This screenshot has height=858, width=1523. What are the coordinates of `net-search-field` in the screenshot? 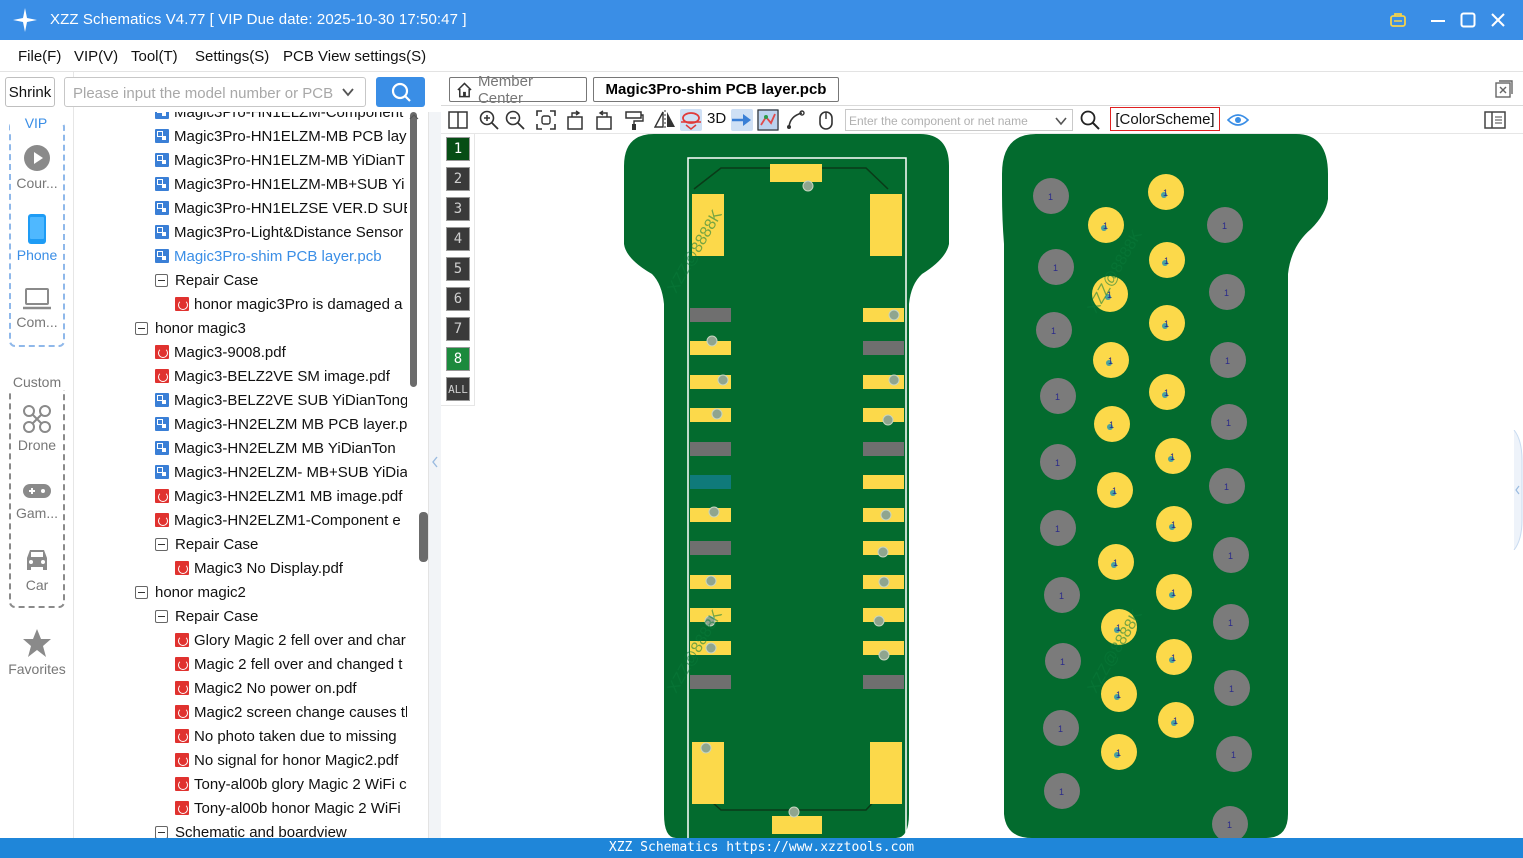 It's located at (959, 120).